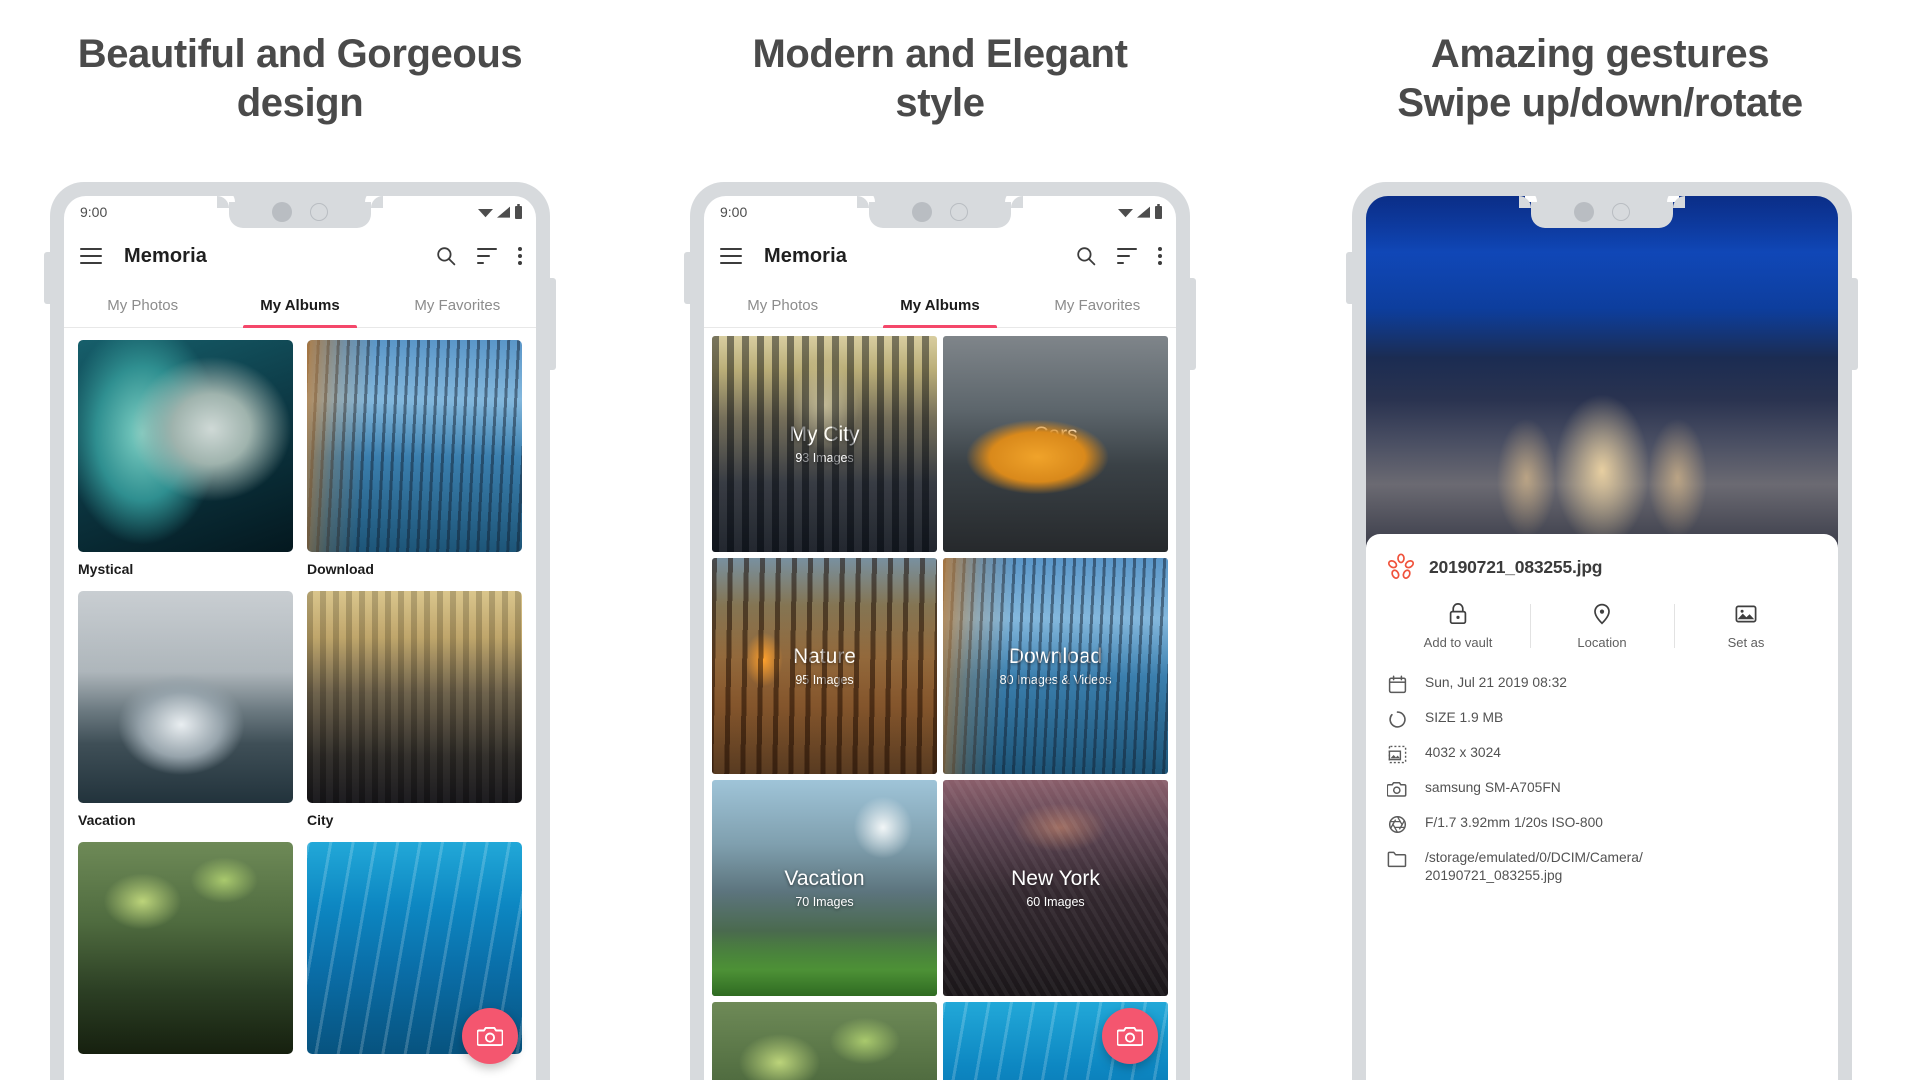 The width and height of the screenshot is (1920, 1080). Describe the element at coordinates (940, 256) in the screenshot. I see `app-bar-2: Memoria` at that location.